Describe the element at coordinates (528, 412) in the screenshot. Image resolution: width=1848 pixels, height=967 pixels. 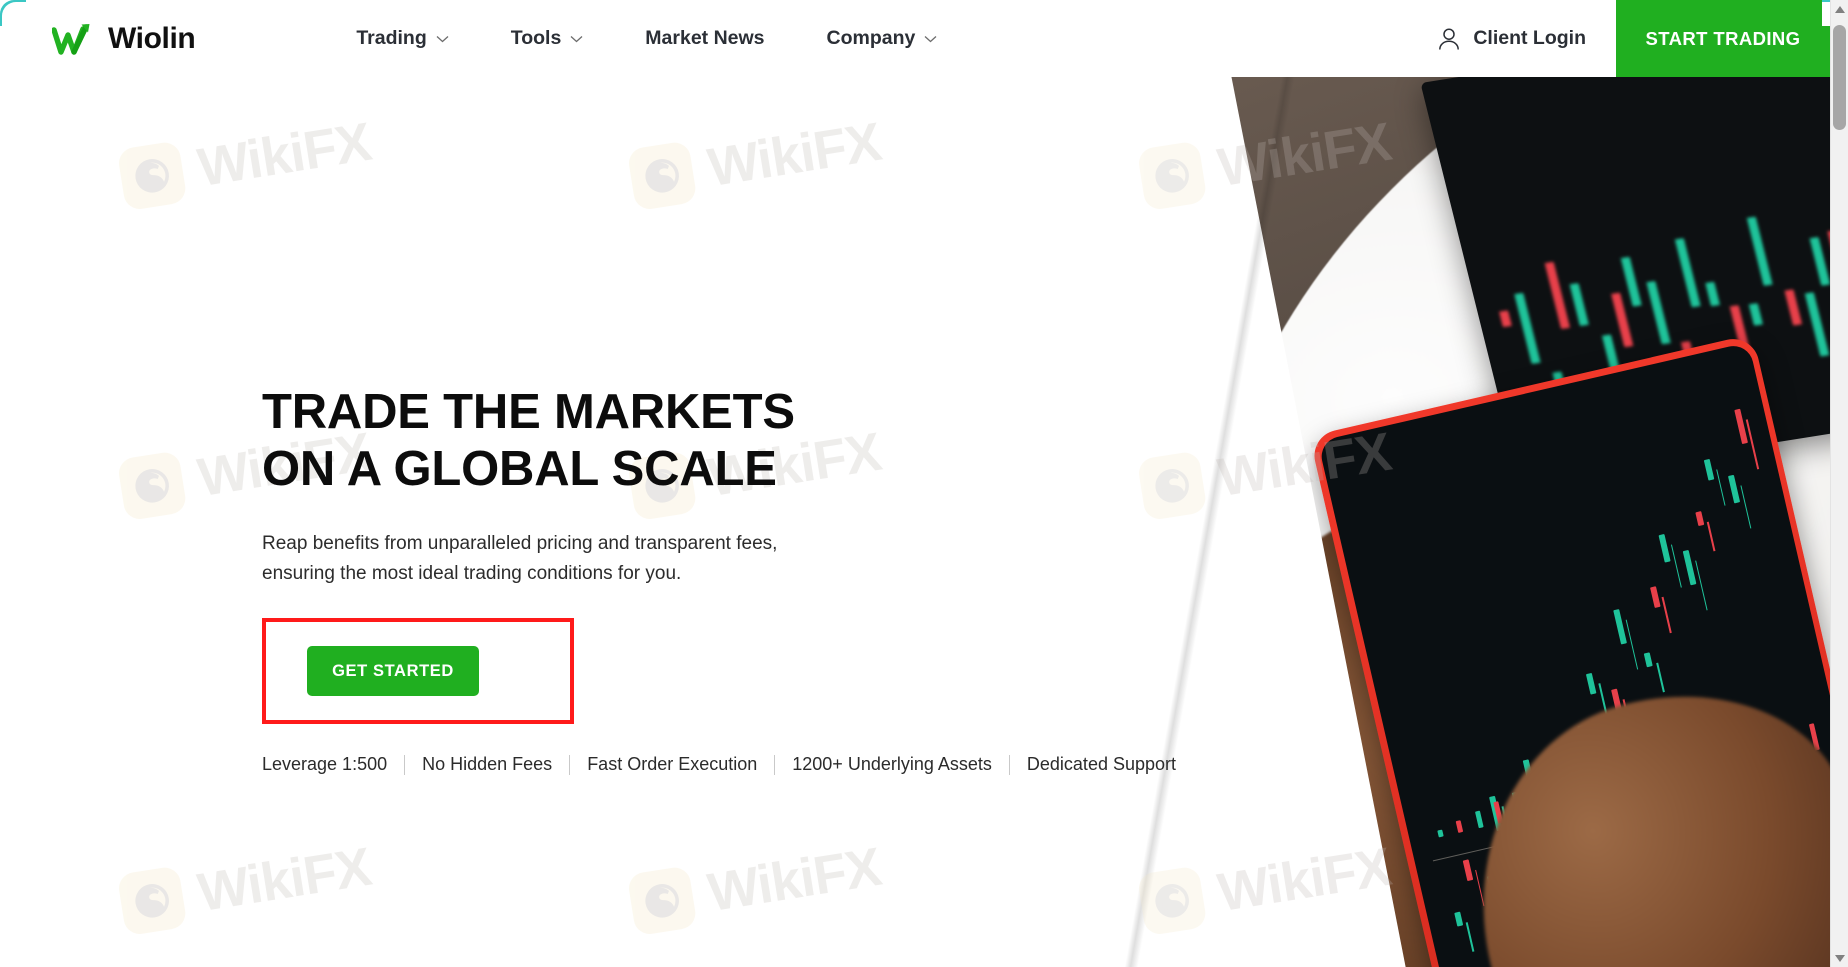
I see `hero-title-line-1: TRADE THE MARKETS` at that location.